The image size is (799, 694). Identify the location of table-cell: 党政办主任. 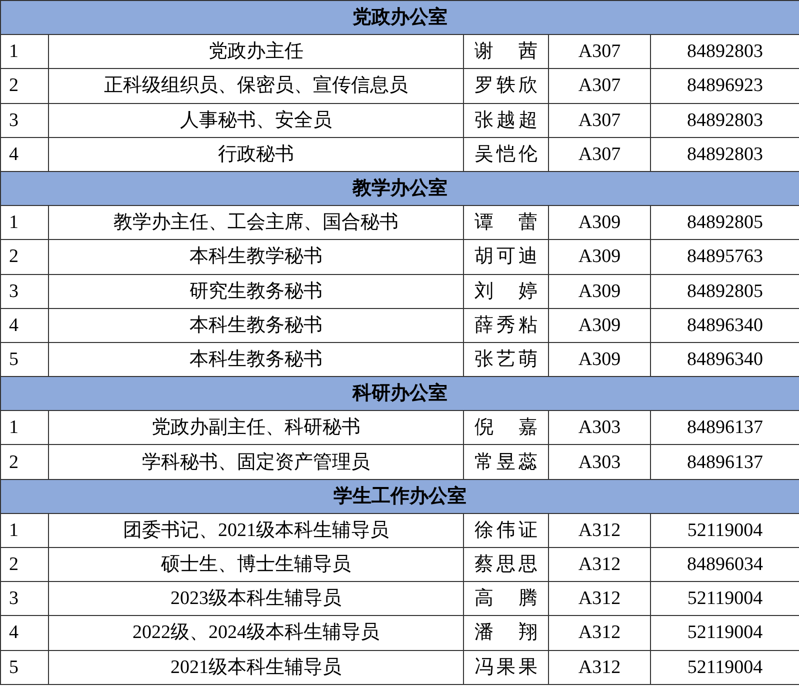
(256, 51).